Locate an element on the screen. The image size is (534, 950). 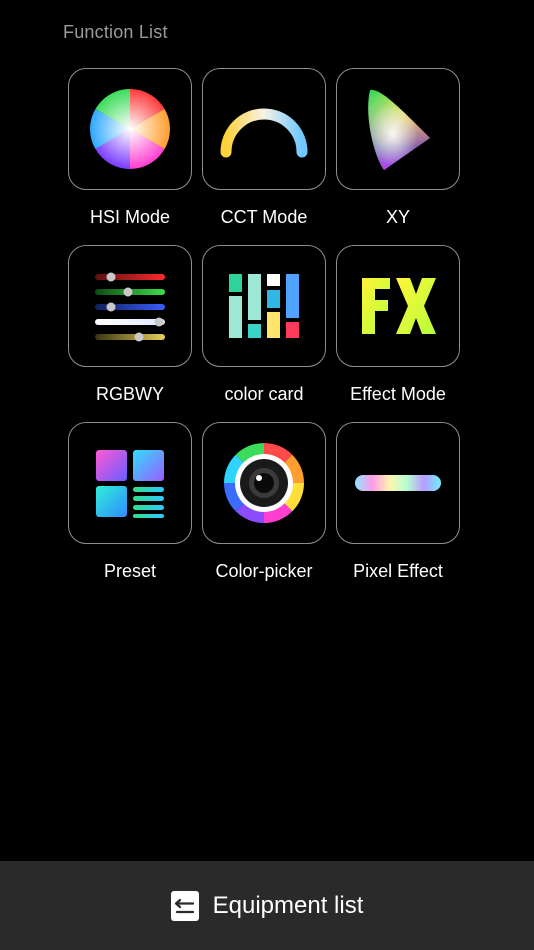
cie-gamut-icon is located at coordinates (399, 129).